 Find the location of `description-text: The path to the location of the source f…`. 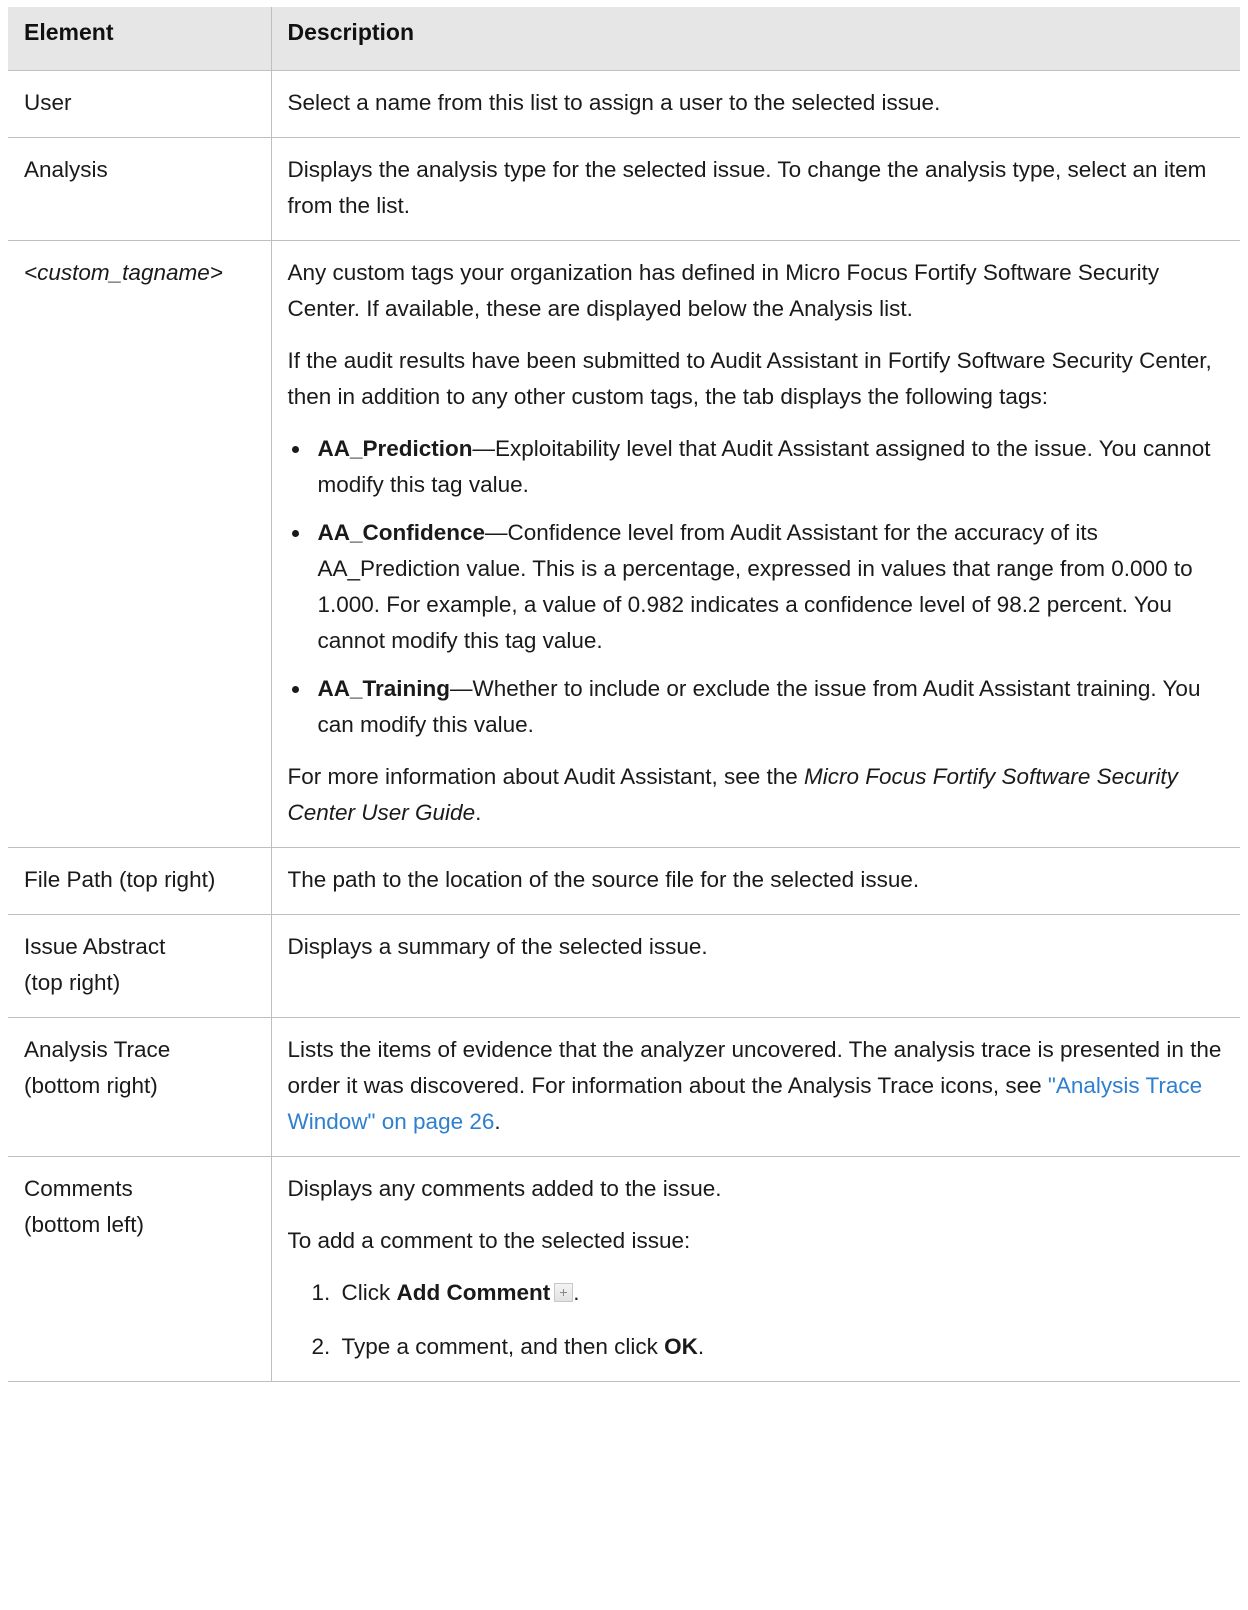

description-text: The path to the location of the source f… is located at coordinates (603, 879).